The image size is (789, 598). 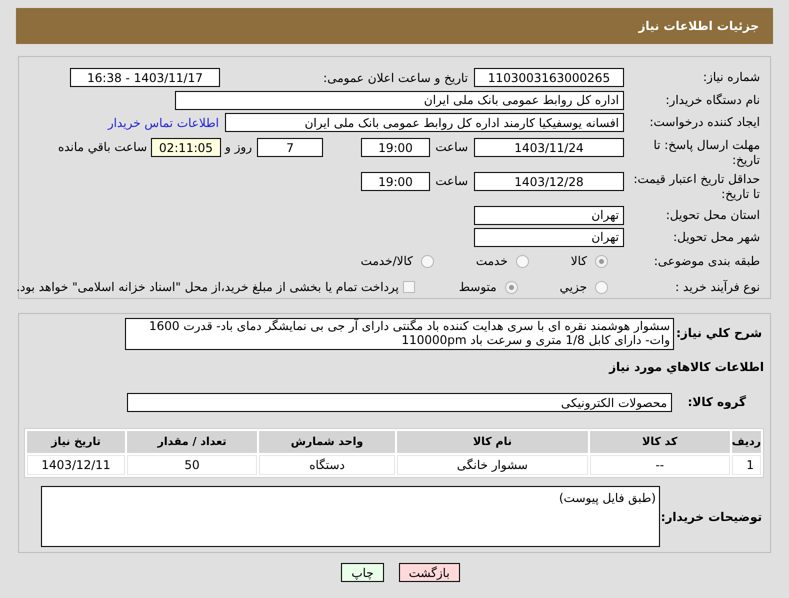 What do you see at coordinates (492, 442) in the screenshot?
I see `column-header: نام کالا` at bounding box center [492, 442].